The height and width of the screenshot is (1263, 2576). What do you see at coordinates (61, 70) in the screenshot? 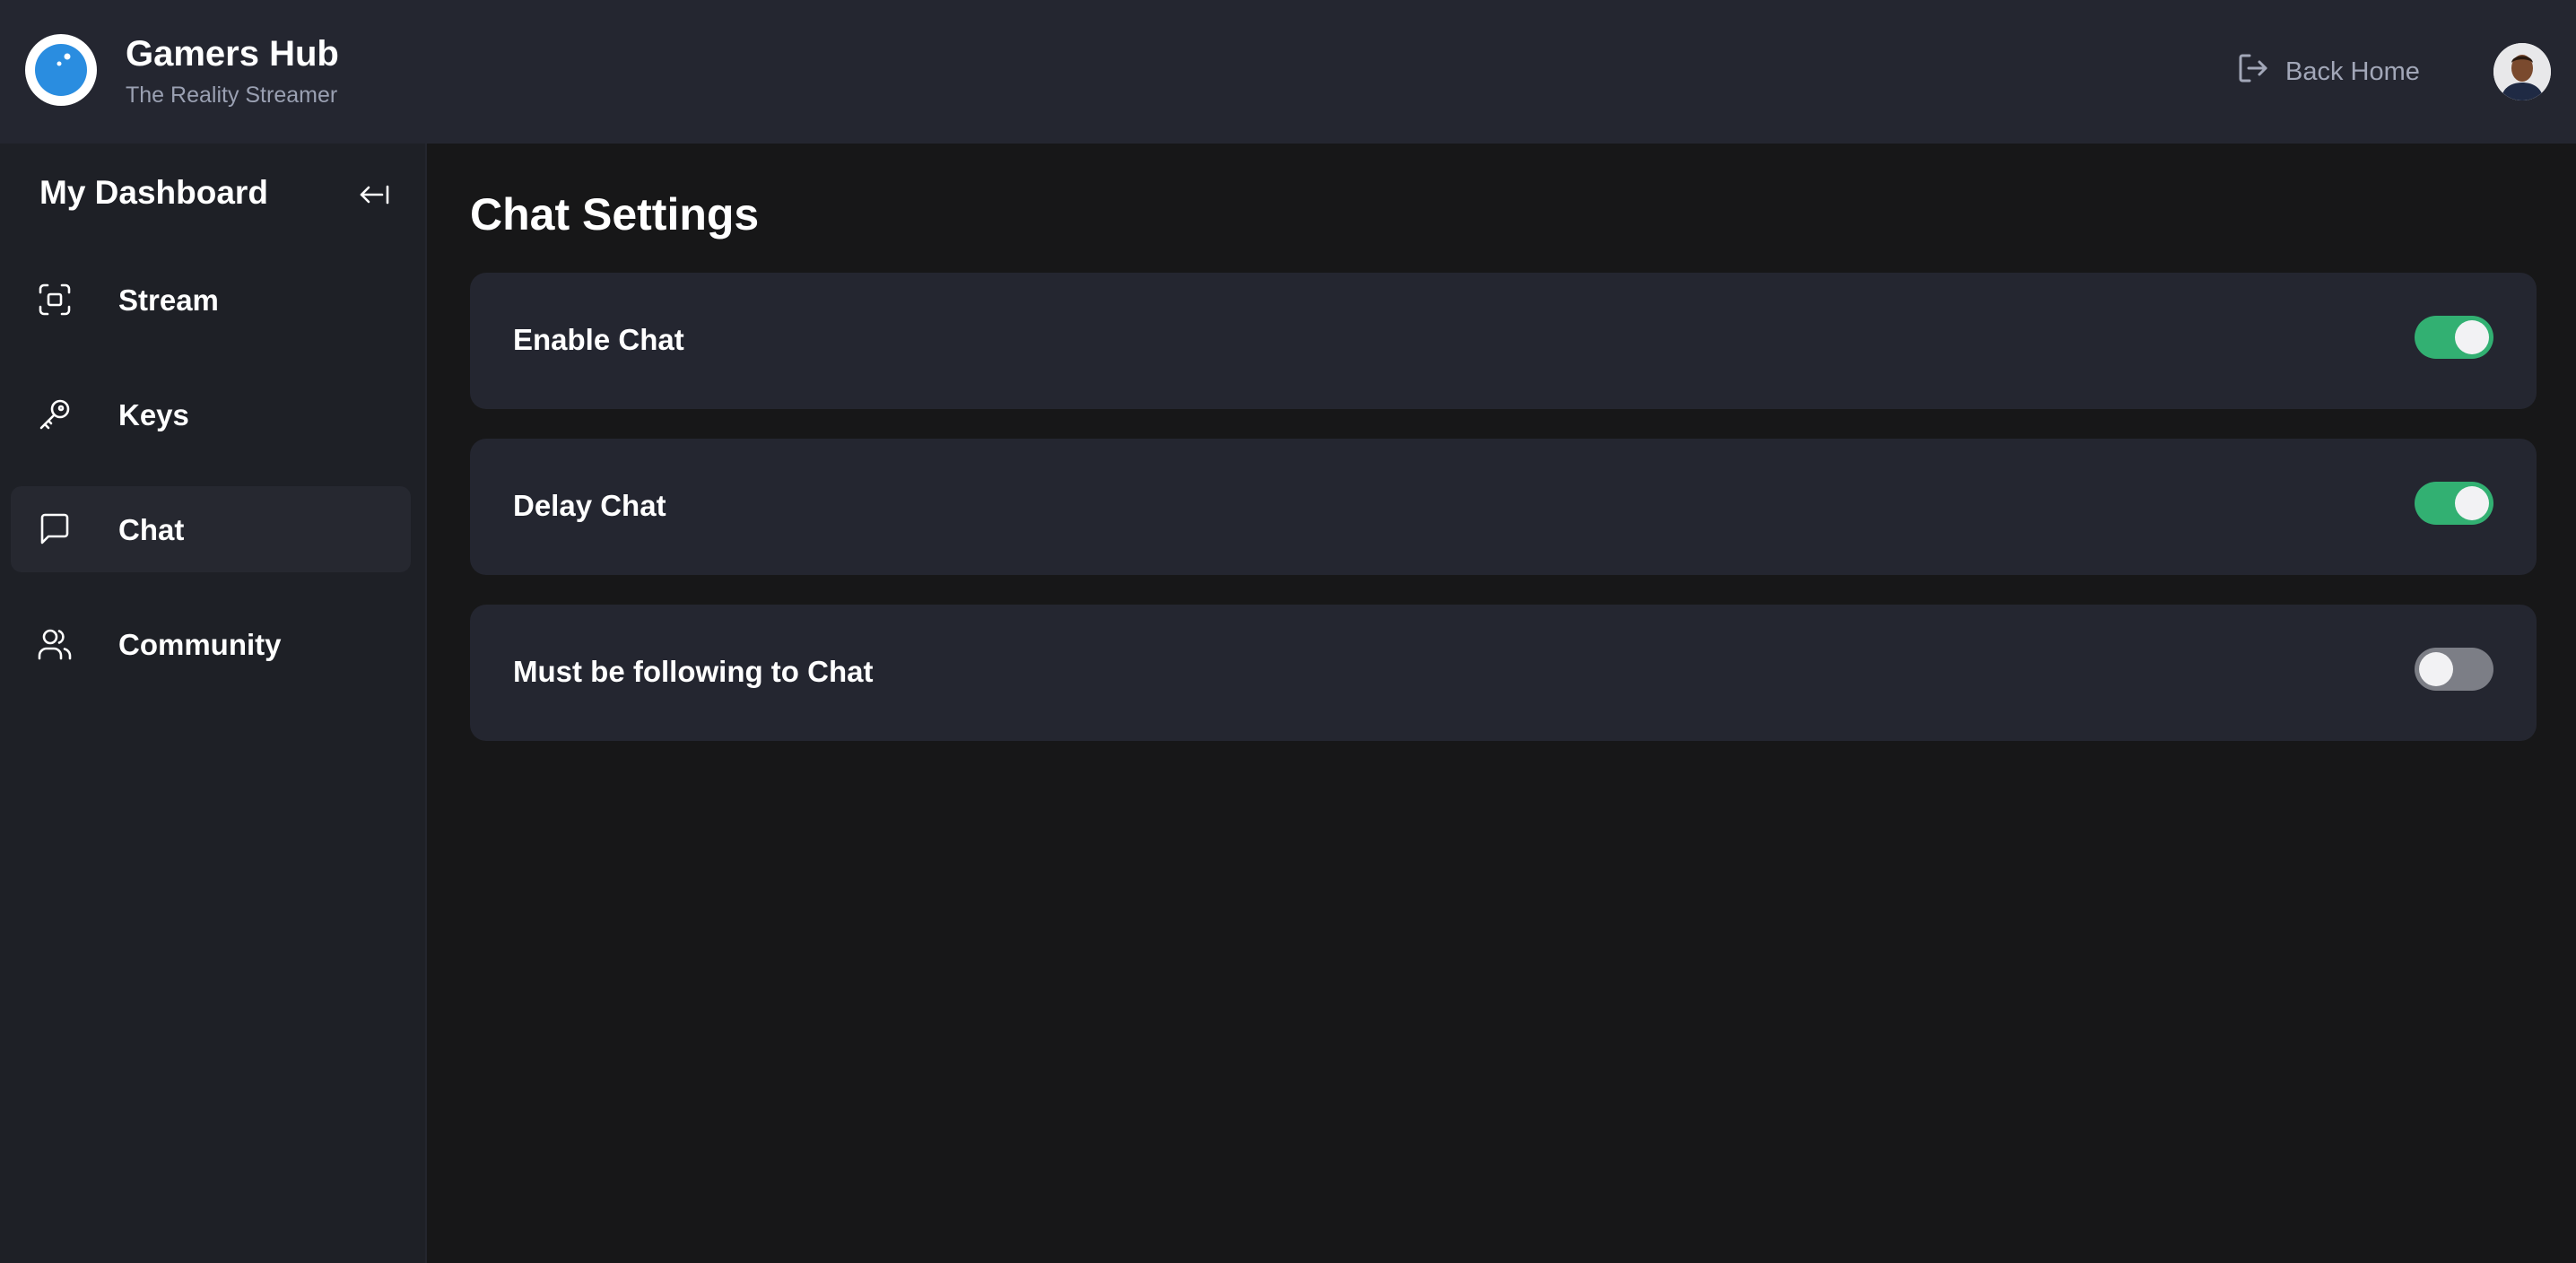
I see `logo-icon` at bounding box center [61, 70].